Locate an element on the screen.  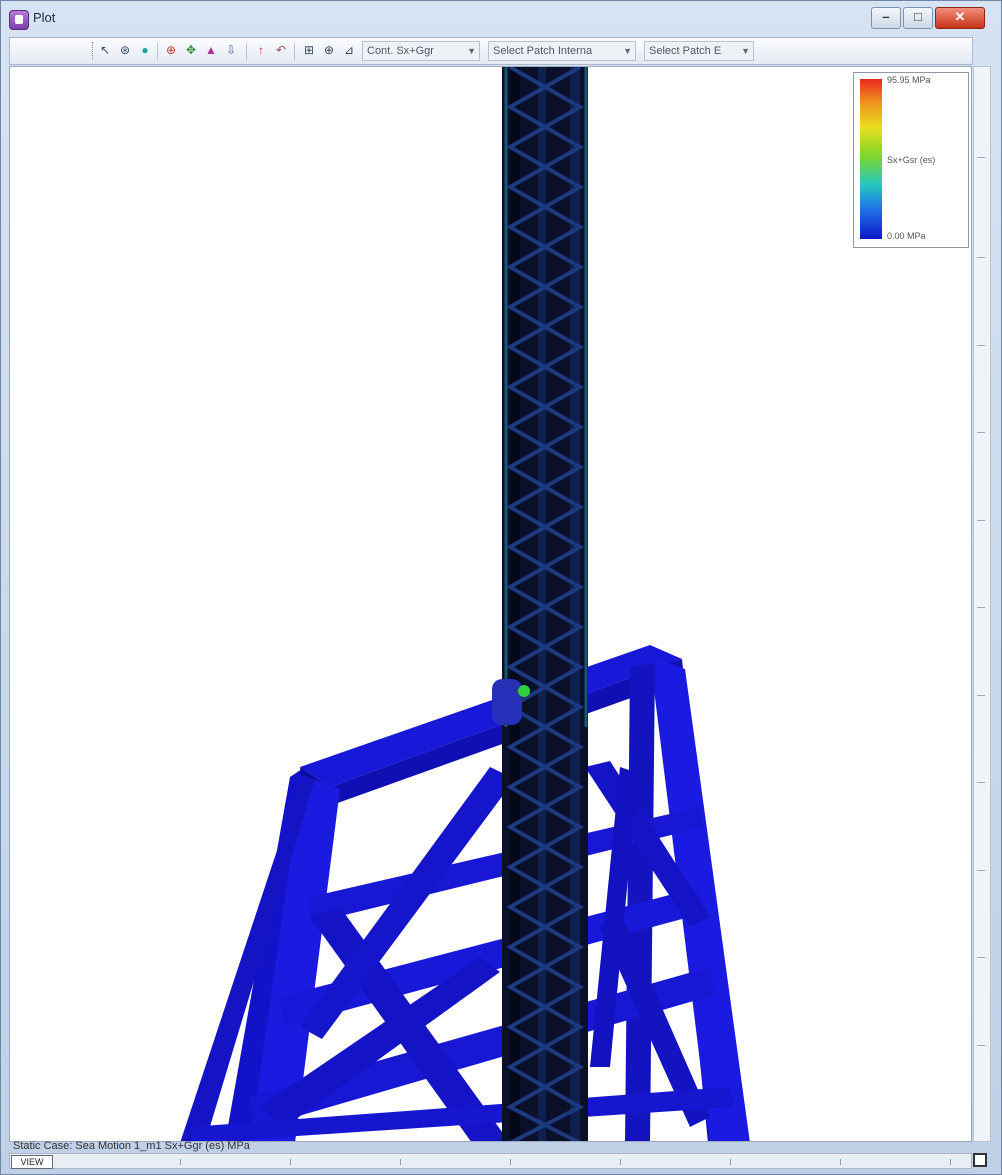
patch-internal-select-value: Select Patch Interna is located at coordinates (543, 51).